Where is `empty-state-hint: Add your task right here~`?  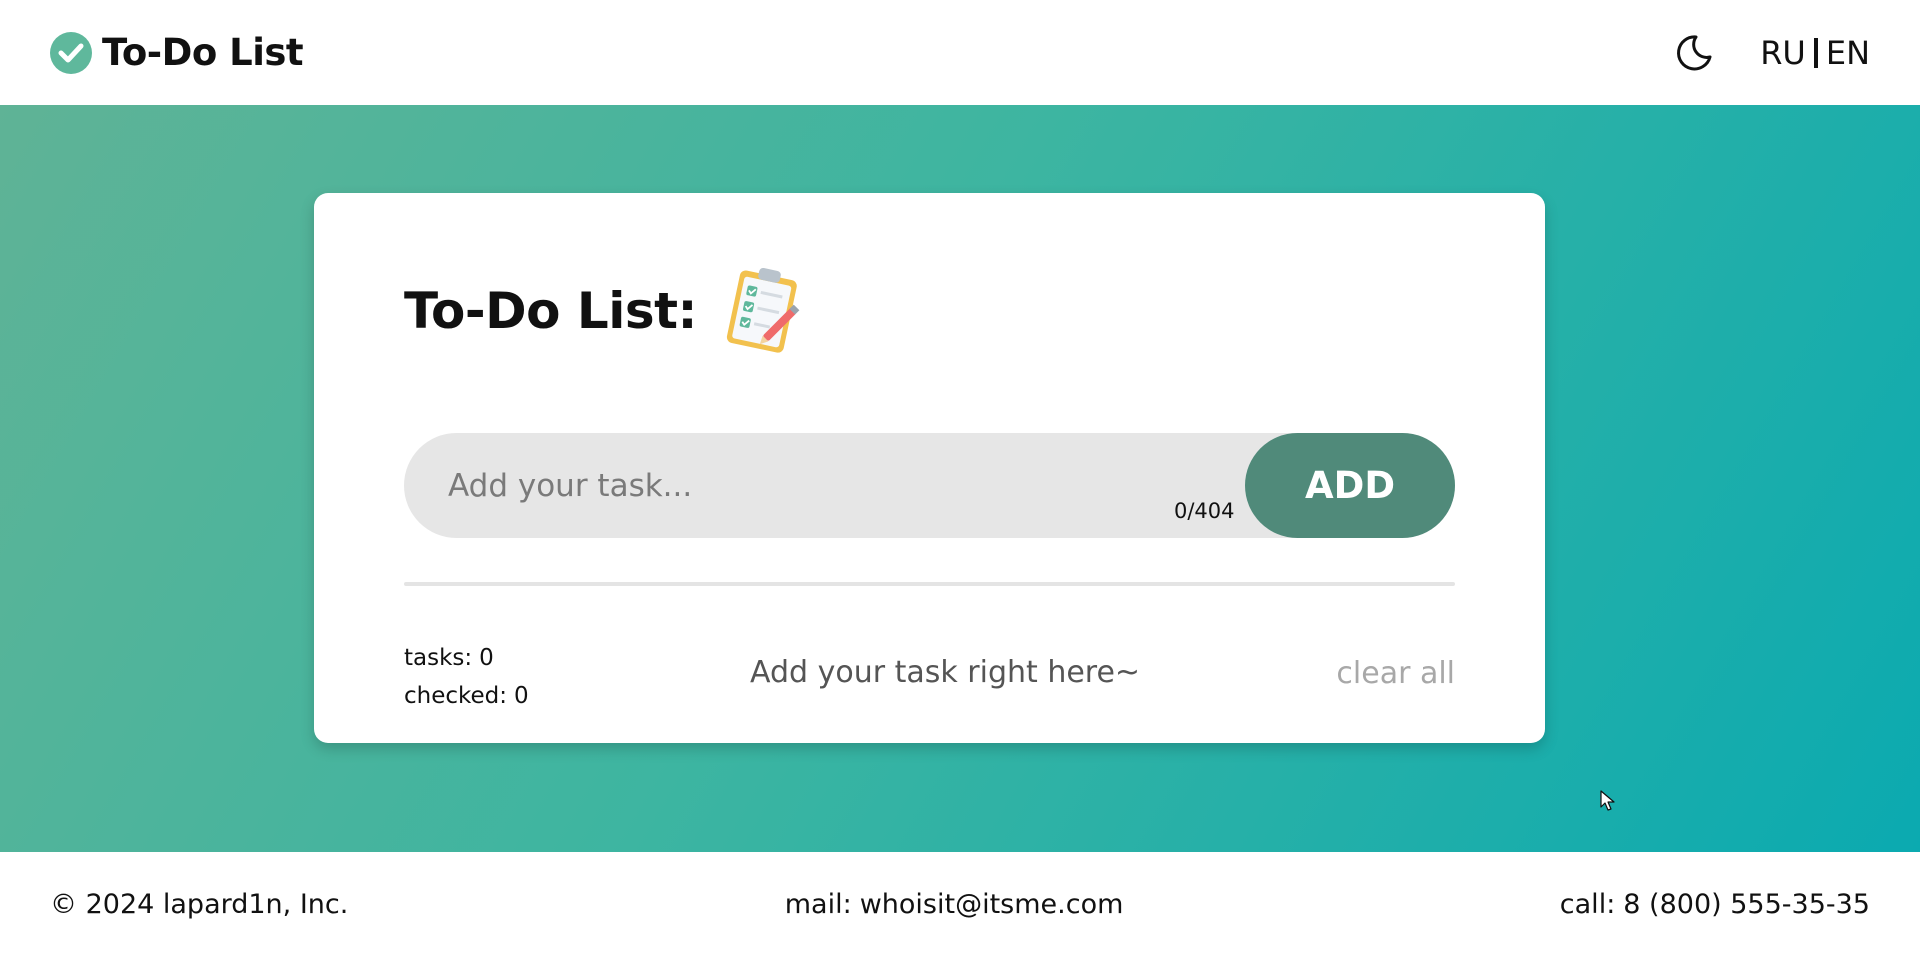 empty-state-hint: Add your task right here~ is located at coordinates (945, 672).